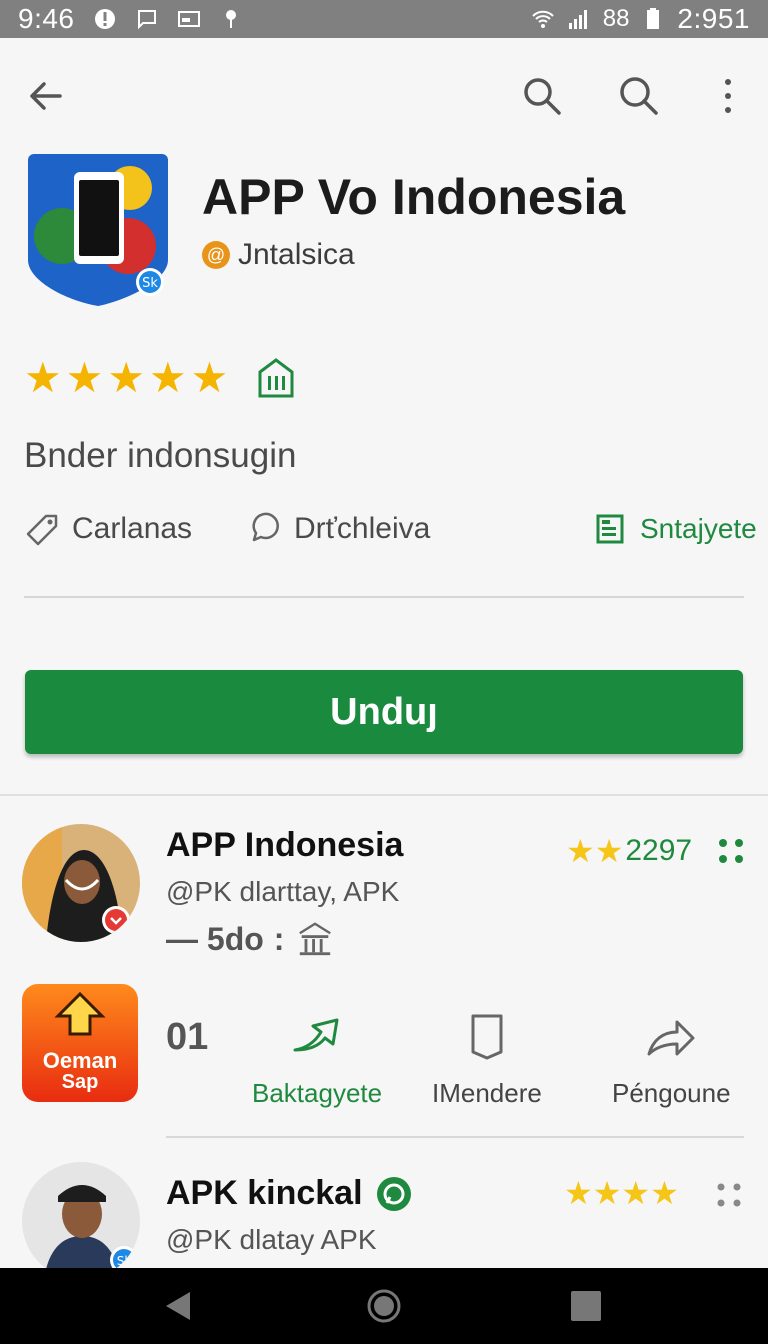  What do you see at coordinates (265, 527) in the screenshot?
I see `chat-bubble-icon` at bounding box center [265, 527].